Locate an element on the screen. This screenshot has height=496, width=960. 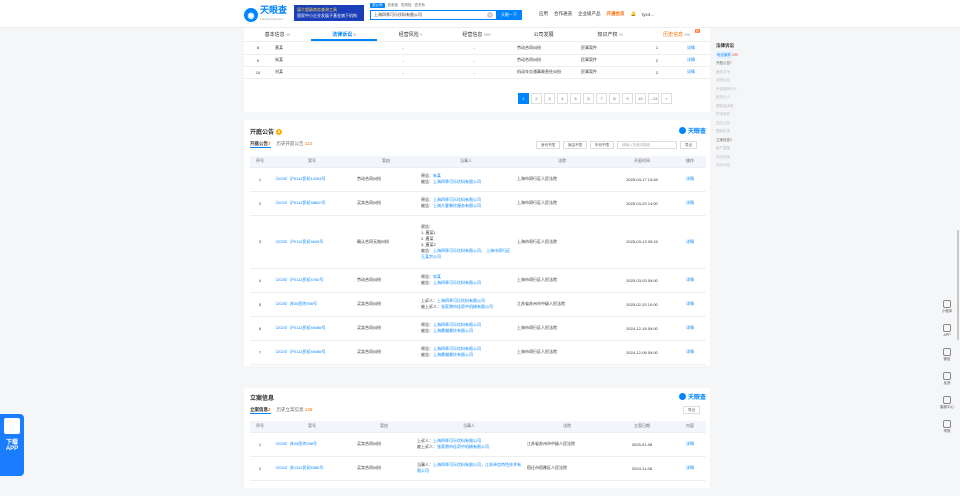
app-button: APP is located at coordinates (947, 330).